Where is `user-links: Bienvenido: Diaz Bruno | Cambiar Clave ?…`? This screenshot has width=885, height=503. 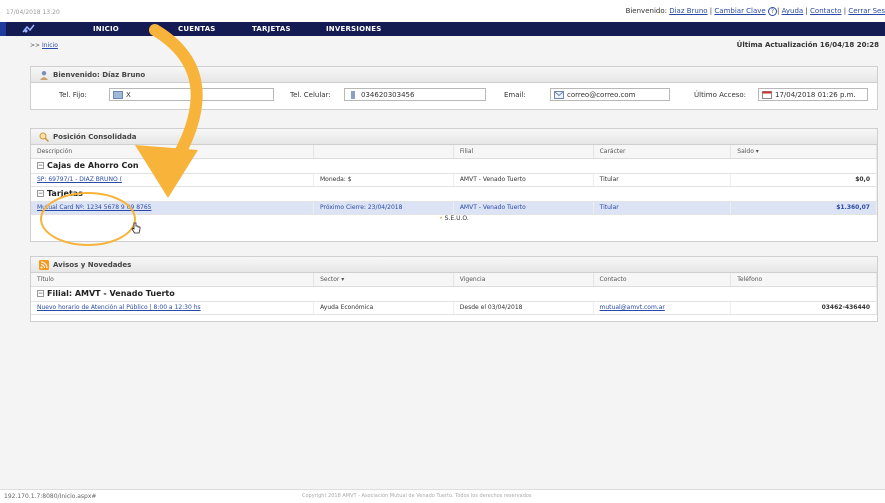 user-links: Bienvenido: Diaz Bruno | Cambiar Clave ?… is located at coordinates (755, 11).